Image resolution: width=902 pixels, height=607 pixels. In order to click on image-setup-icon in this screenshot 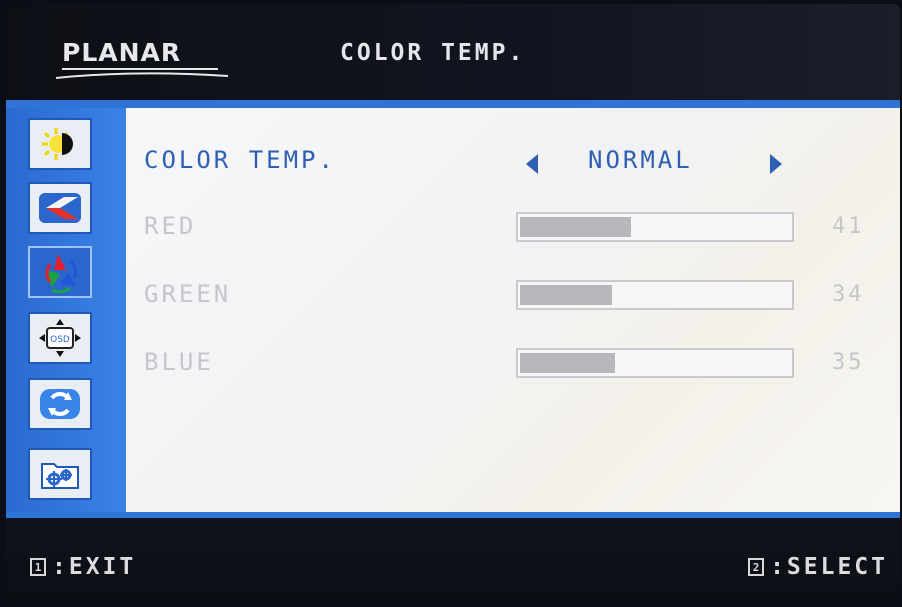, I will do `click(60, 208)`.